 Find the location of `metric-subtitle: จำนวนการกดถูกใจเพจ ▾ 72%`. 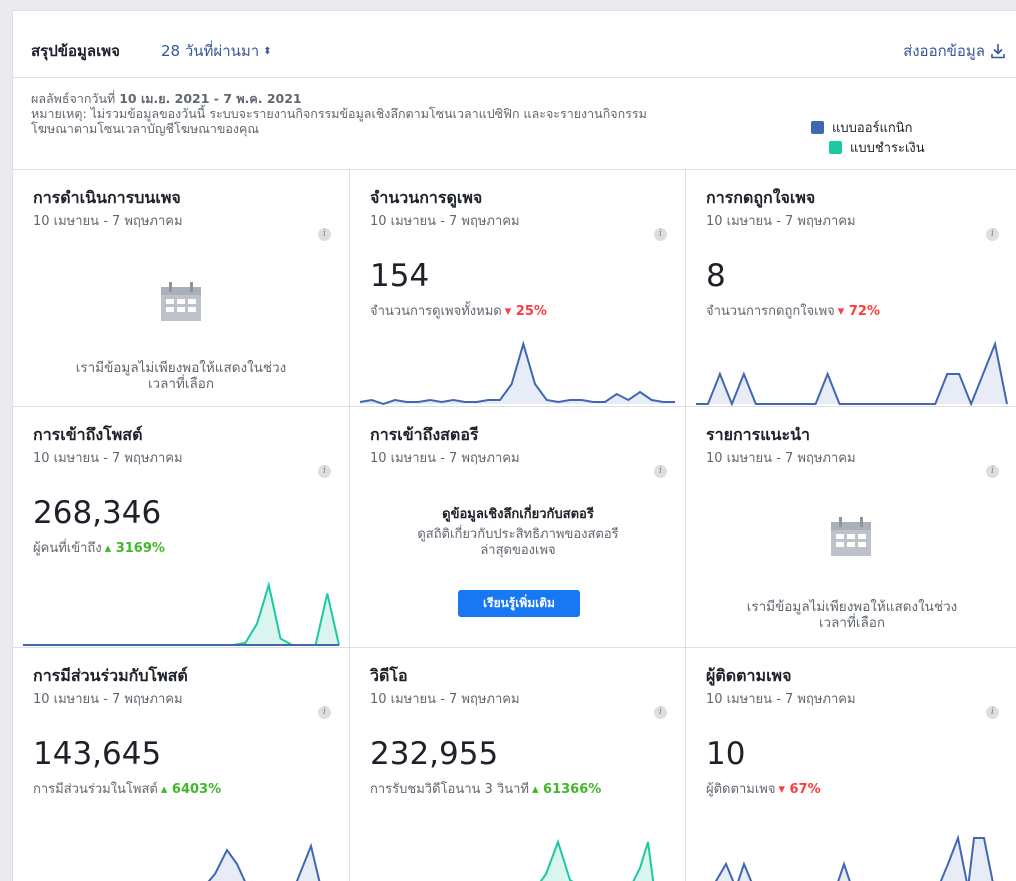

metric-subtitle: จำนวนการกดถูกใจเพจ ▾ 72% is located at coordinates (793, 310).